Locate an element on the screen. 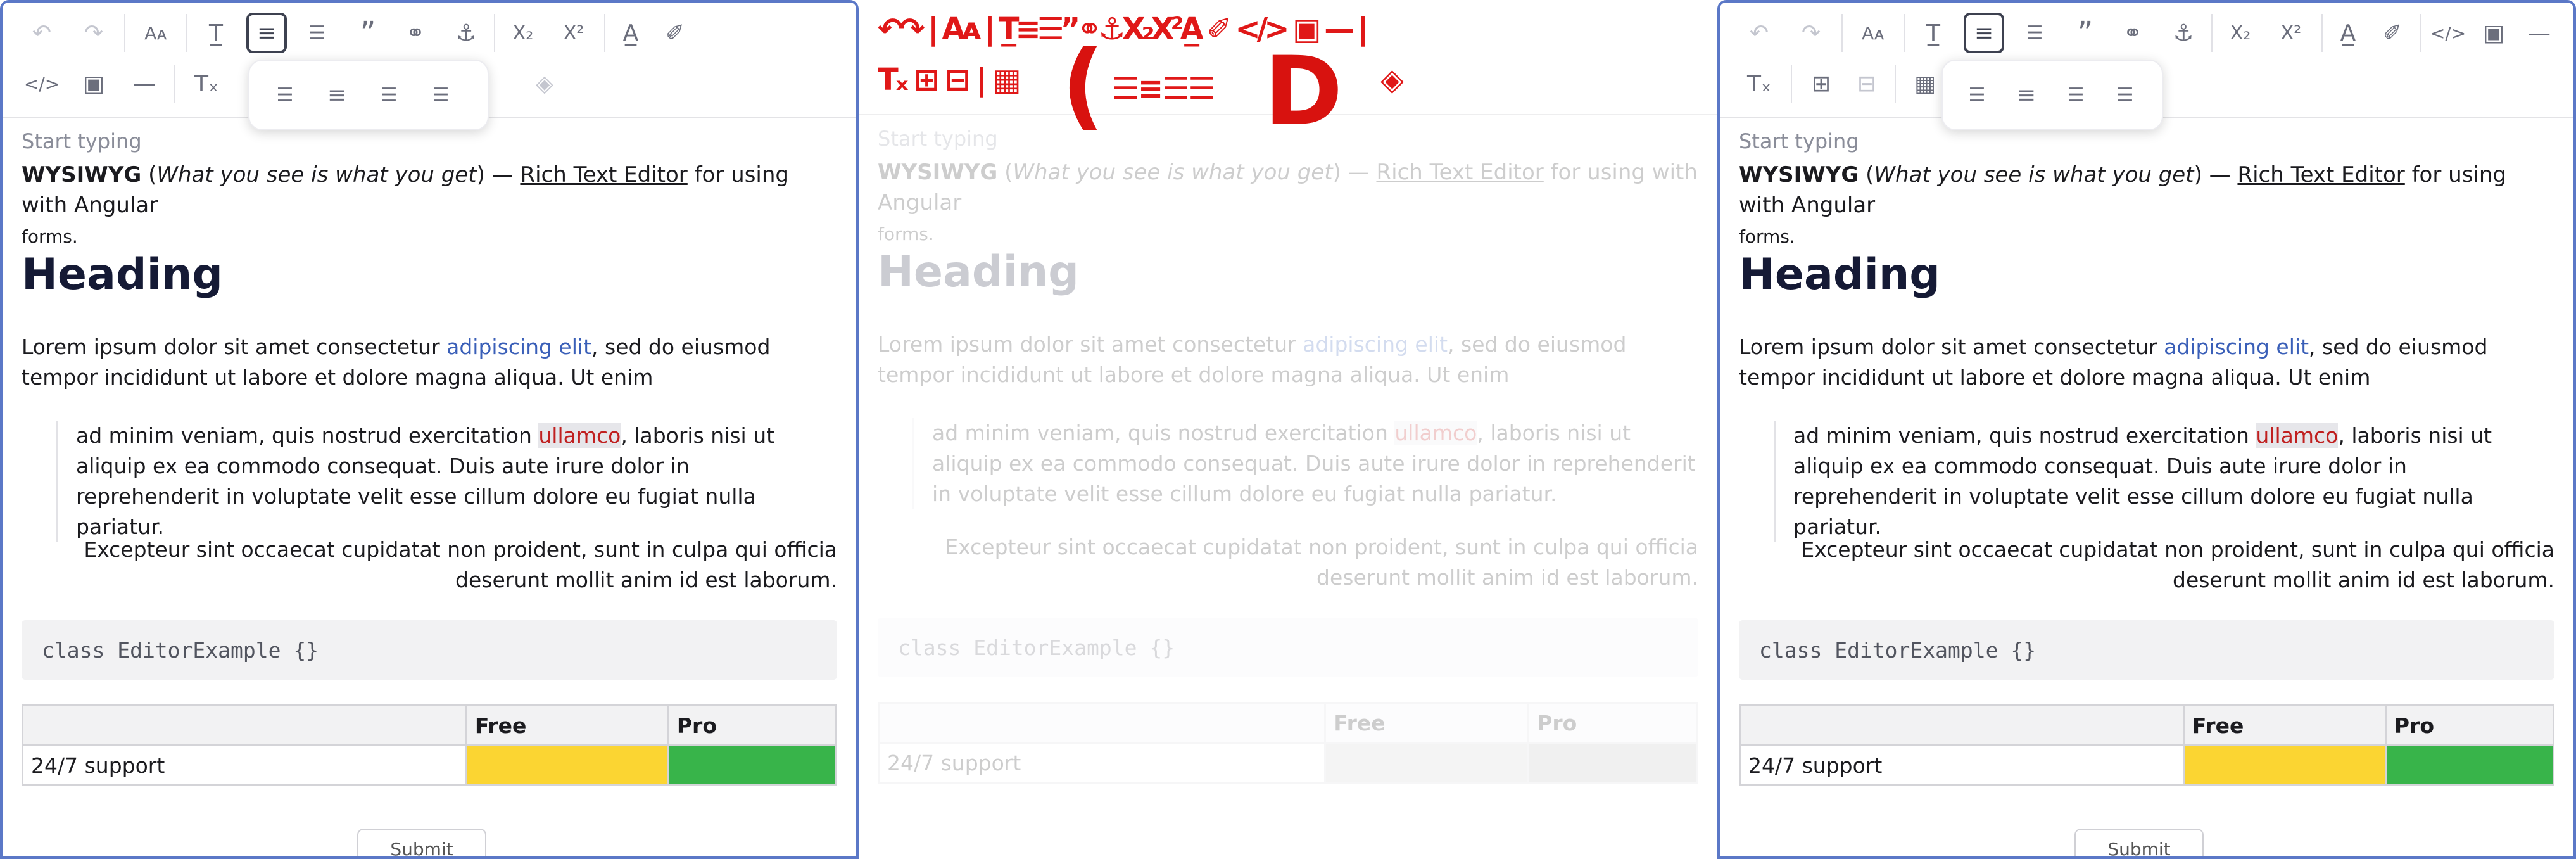 The image size is (2576, 859). glitched-align-row: ☰≡☰☰ is located at coordinates (1163, 89).